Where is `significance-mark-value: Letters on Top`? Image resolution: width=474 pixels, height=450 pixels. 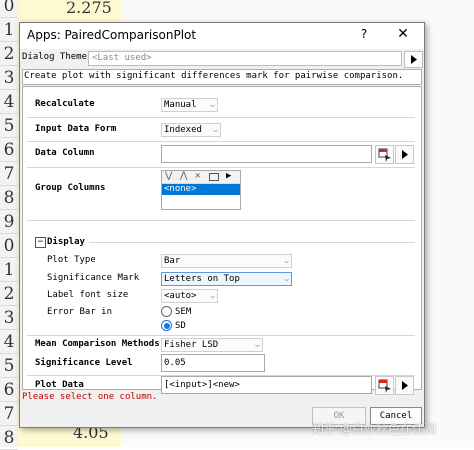 significance-mark-value: Letters on Top is located at coordinates (202, 279).